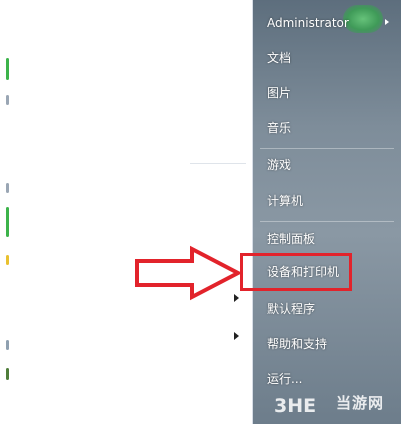 This screenshot has height=424, width=401. I want to click on left-edge-strip, so click(6, 212).